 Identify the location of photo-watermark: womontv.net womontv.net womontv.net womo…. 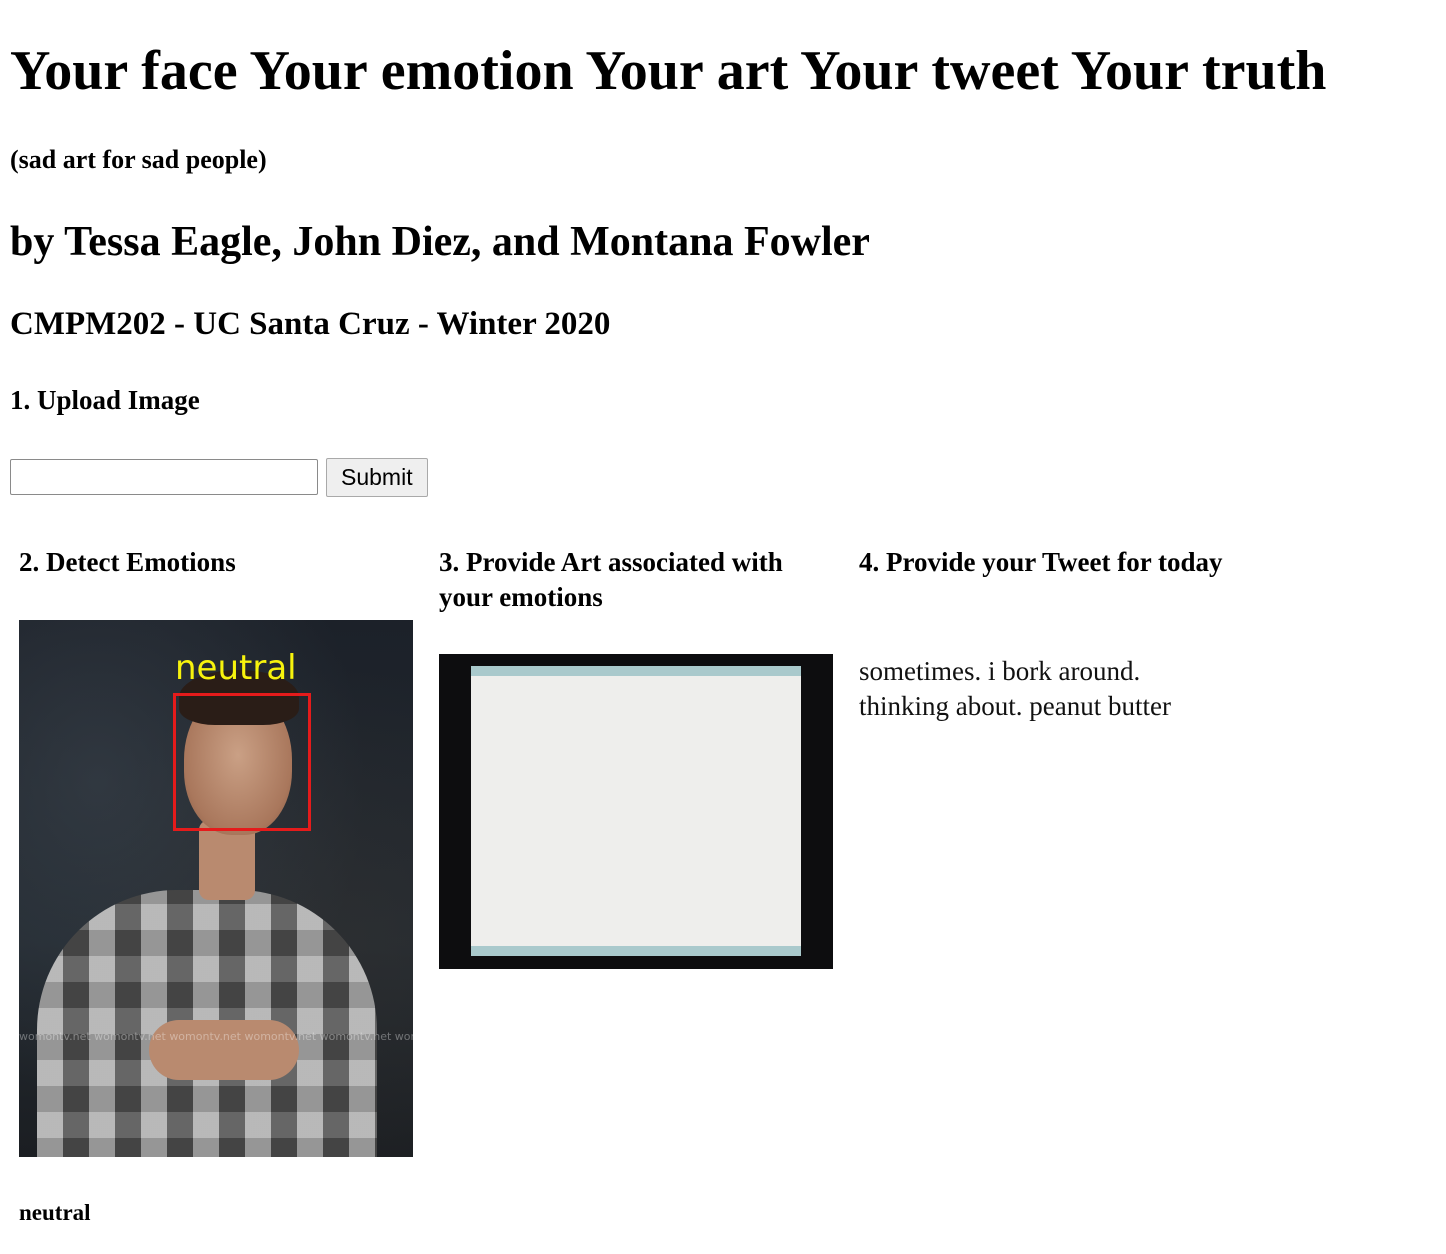
(216, 1036).